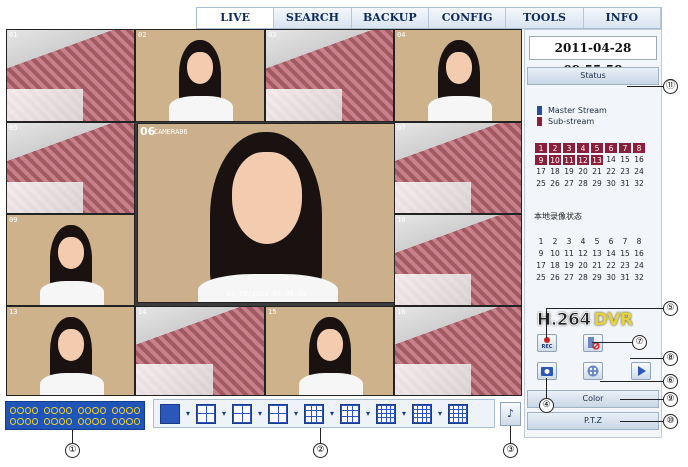  I want to click on callout-11: ⑪, so click(670, 86).